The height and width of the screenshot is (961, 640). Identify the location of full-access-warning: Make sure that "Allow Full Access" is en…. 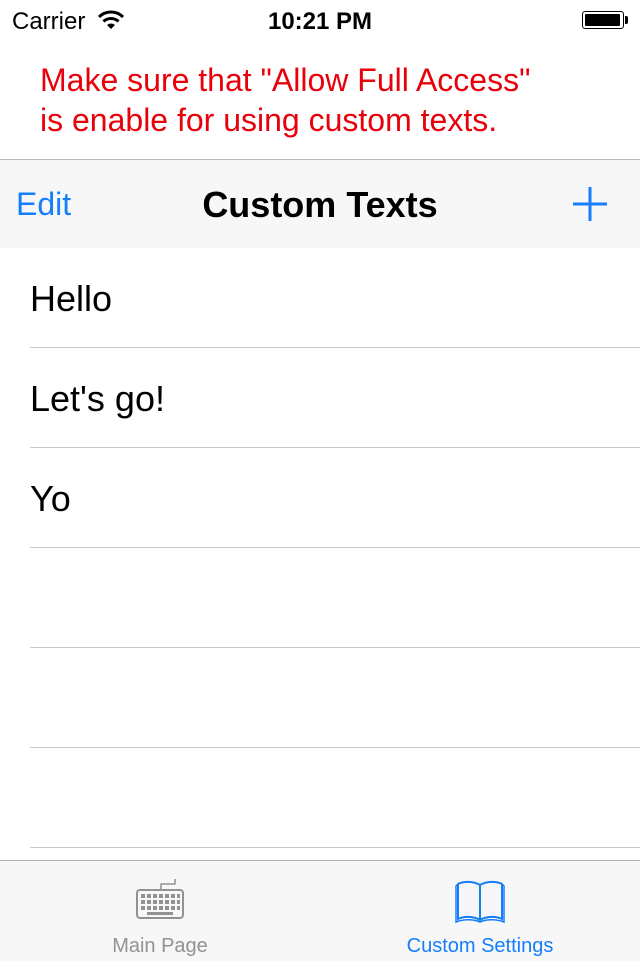
(330, 100).